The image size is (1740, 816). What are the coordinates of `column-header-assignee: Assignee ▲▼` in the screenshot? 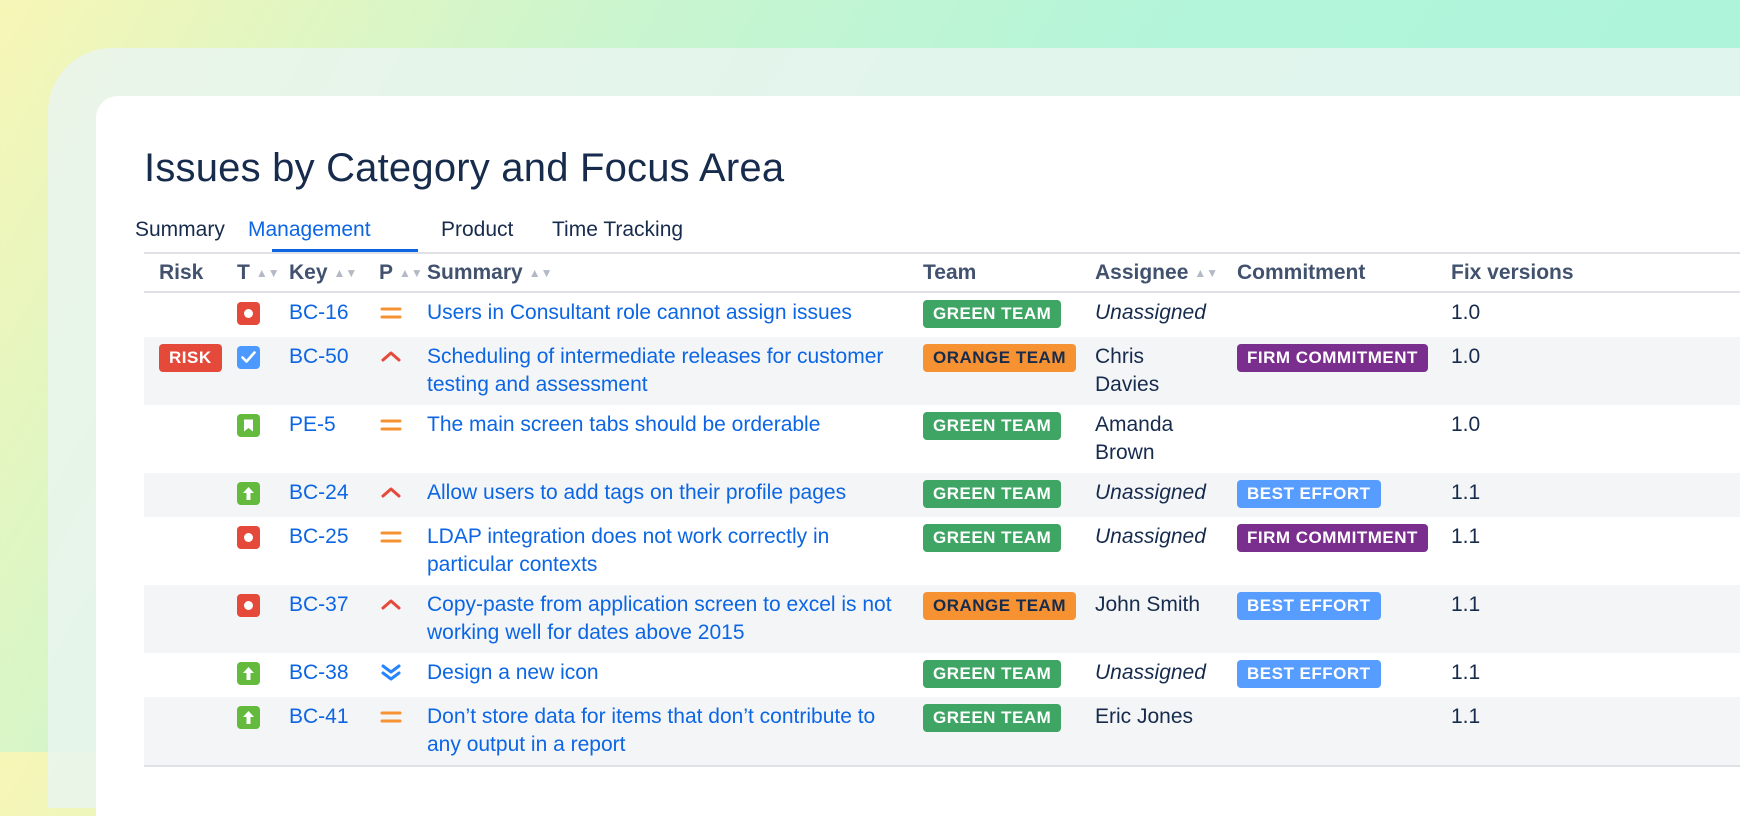 It's located at (1151, 272).